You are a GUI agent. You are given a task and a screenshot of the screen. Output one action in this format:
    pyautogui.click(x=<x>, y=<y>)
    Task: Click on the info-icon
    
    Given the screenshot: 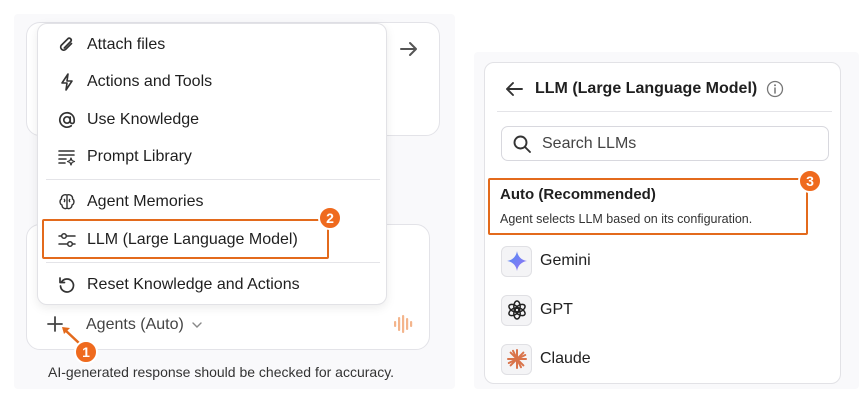 What is the action you would take?
    pyautogui.click(x=775, y=89)
    